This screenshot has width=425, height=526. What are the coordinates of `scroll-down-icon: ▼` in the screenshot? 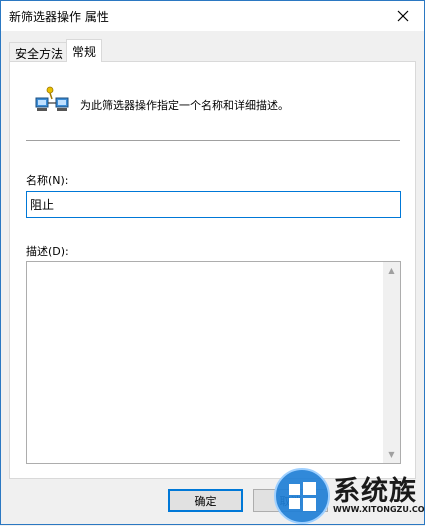 It's located at (391, 454).